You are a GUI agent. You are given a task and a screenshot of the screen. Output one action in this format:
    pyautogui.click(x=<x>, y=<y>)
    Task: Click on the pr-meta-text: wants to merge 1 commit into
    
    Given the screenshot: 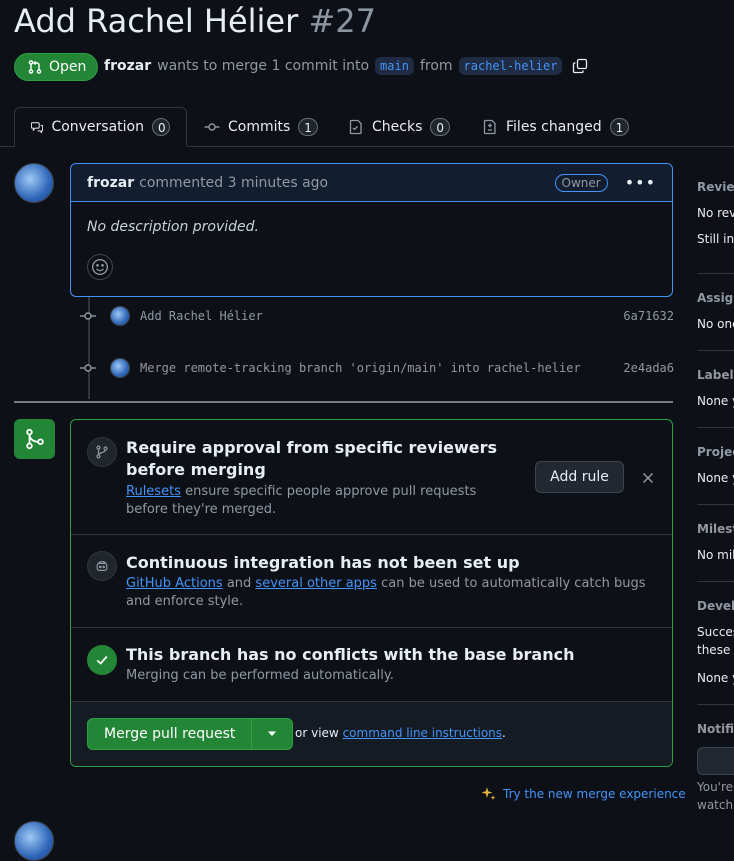 What is the action you would take?
    pyautogui.click(x=263, y=66)
    